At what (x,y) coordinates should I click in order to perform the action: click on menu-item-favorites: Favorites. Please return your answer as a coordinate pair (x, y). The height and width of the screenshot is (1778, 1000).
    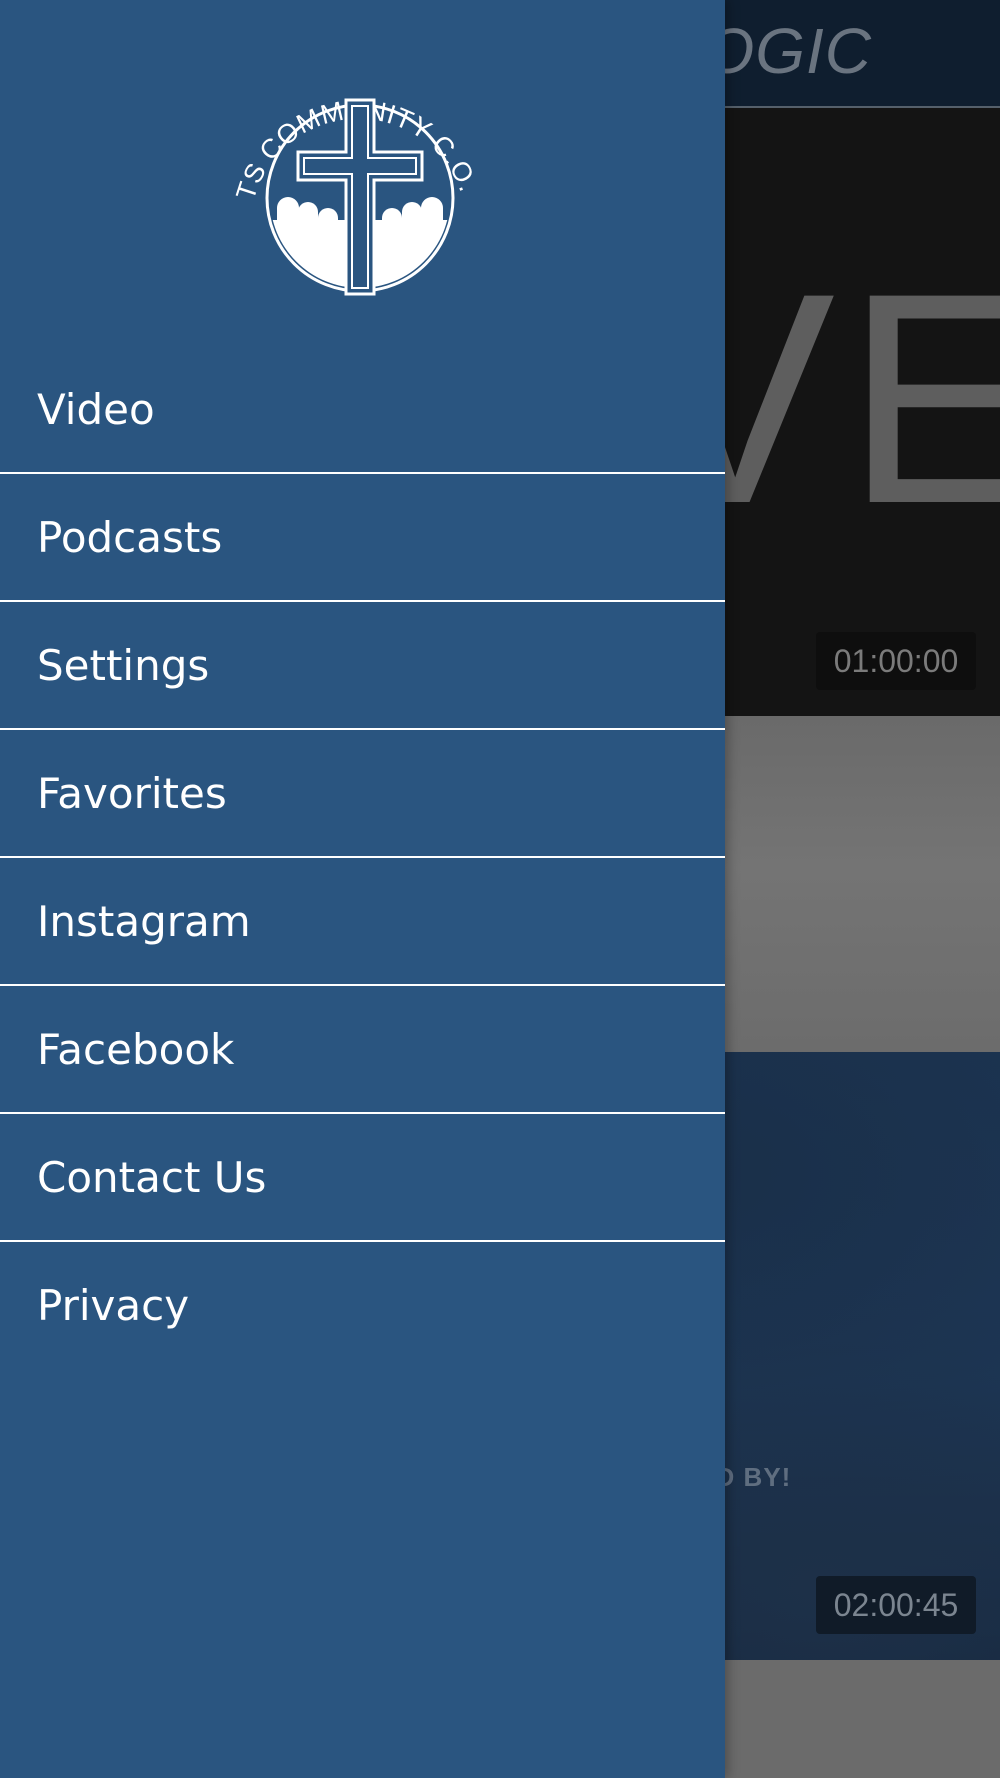
    Looking at the image, I should click on (362, 794).